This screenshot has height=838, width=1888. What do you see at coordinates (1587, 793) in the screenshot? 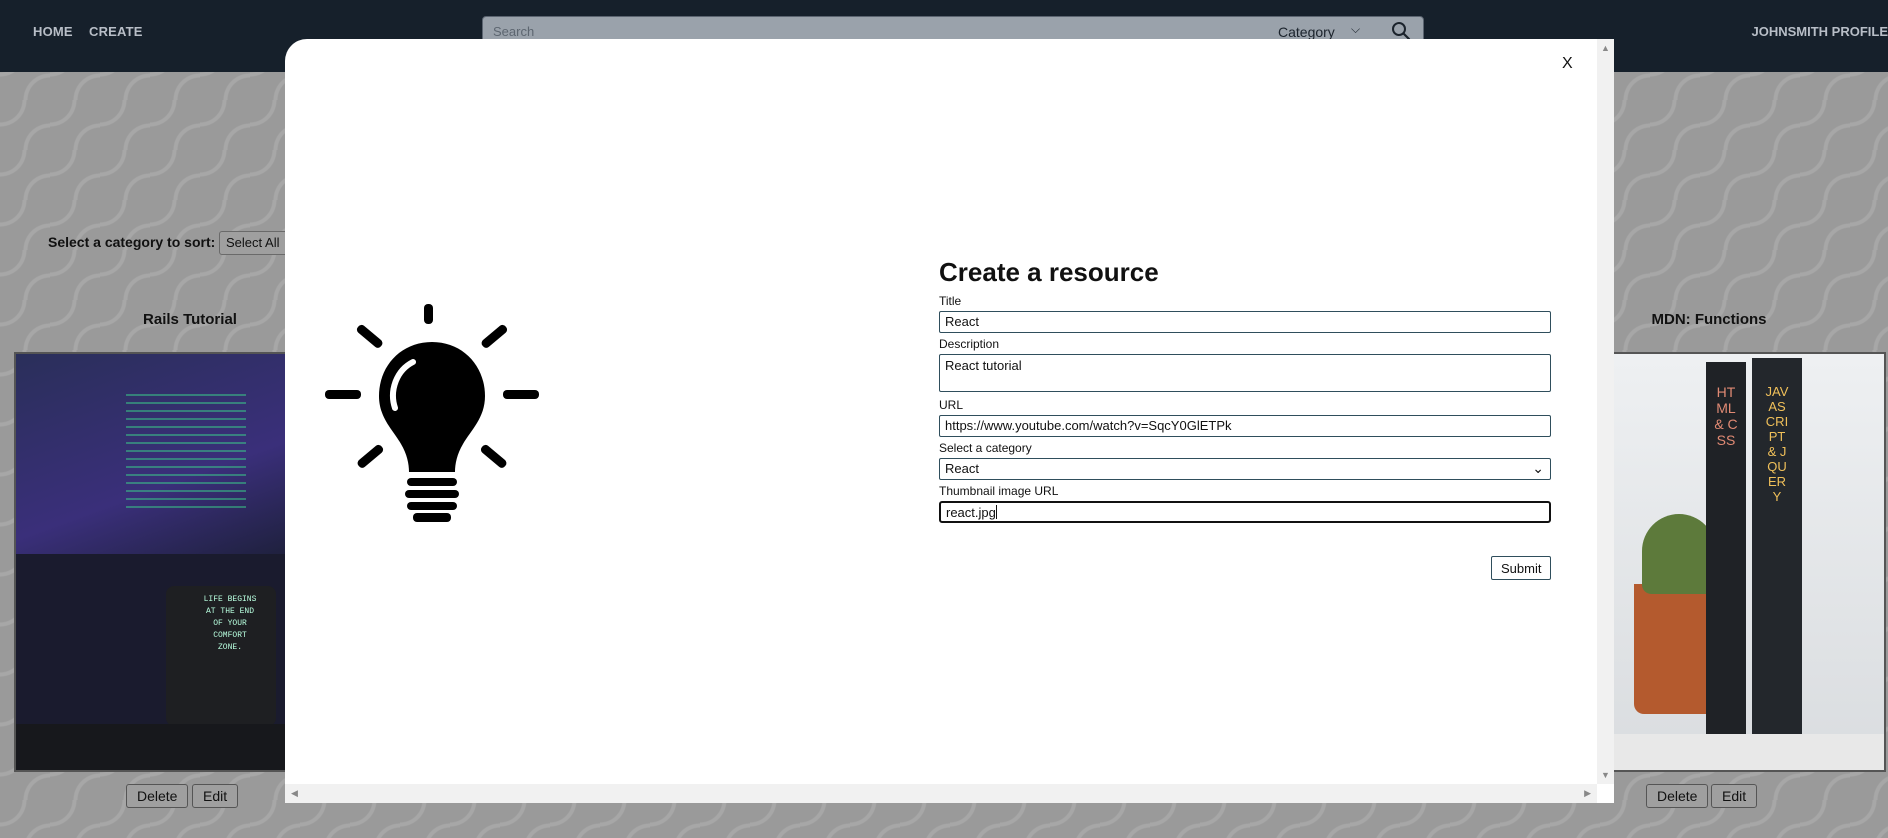
I see `scroll-right-icon: ▶` at bounding box center [1587, 793].